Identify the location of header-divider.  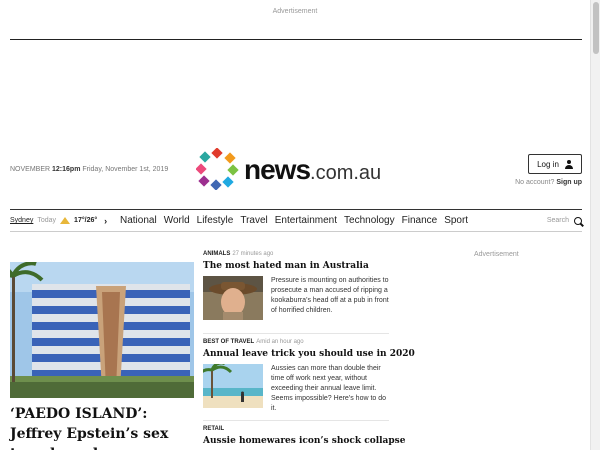
(296, 39).